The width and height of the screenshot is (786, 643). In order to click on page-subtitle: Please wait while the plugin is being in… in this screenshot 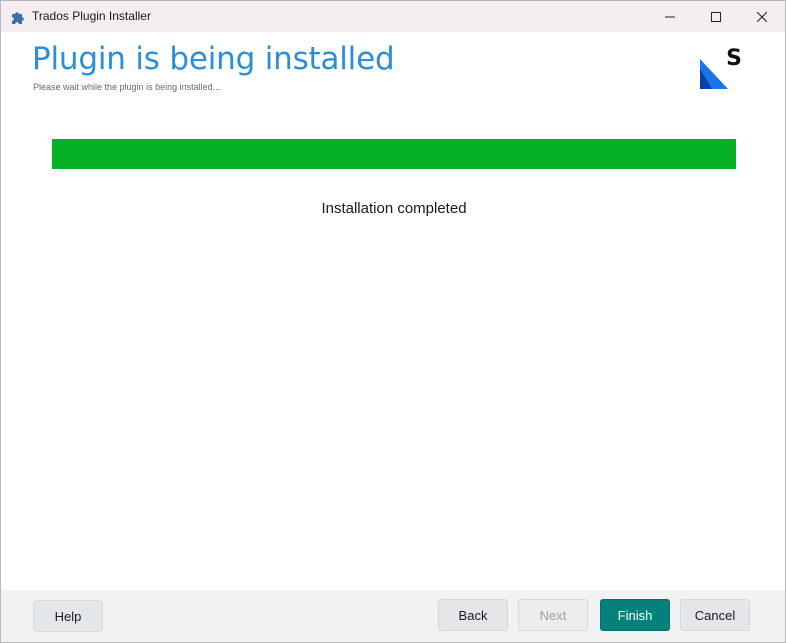, I will do `click(127, 87)`.